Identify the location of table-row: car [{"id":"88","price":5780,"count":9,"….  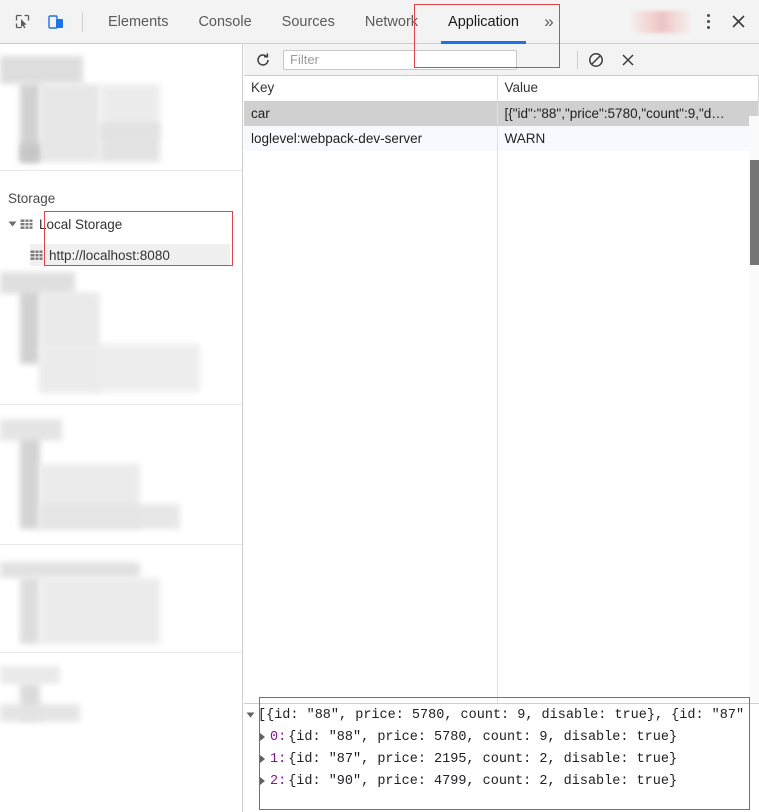
(501, 113).